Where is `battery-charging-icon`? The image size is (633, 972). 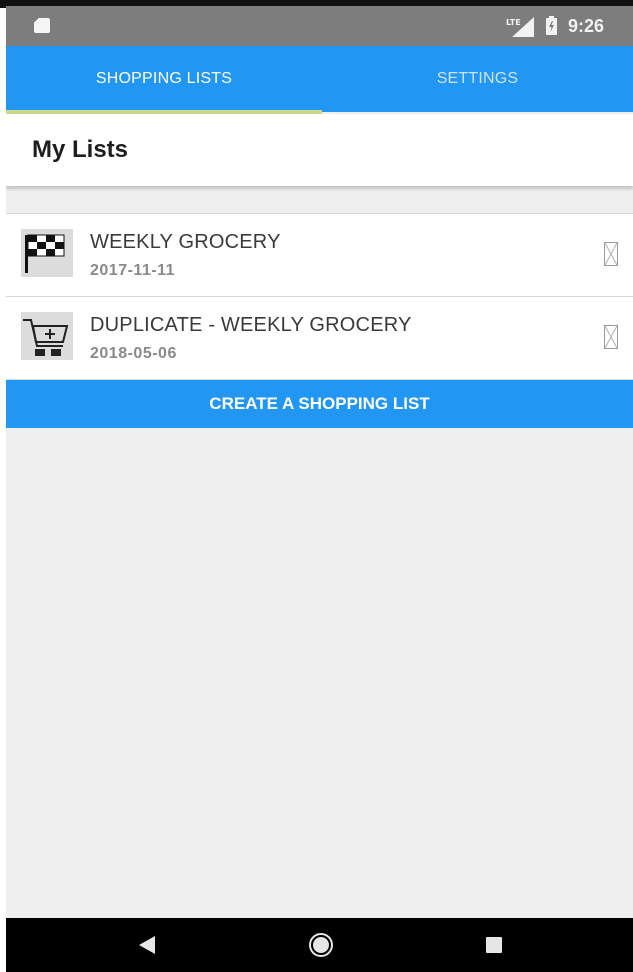
battery-charging-icon is located at coordinates (551, 25).